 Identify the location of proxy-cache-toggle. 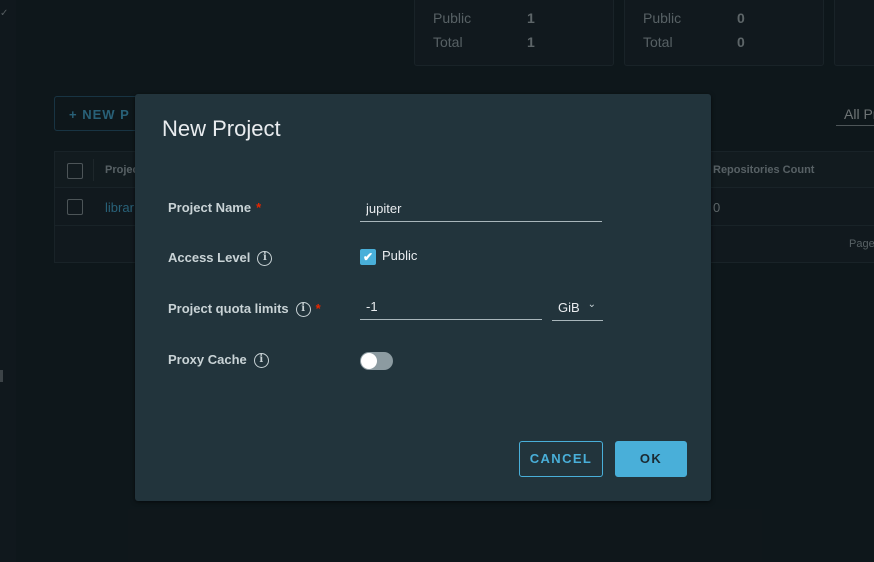
(376, 361).